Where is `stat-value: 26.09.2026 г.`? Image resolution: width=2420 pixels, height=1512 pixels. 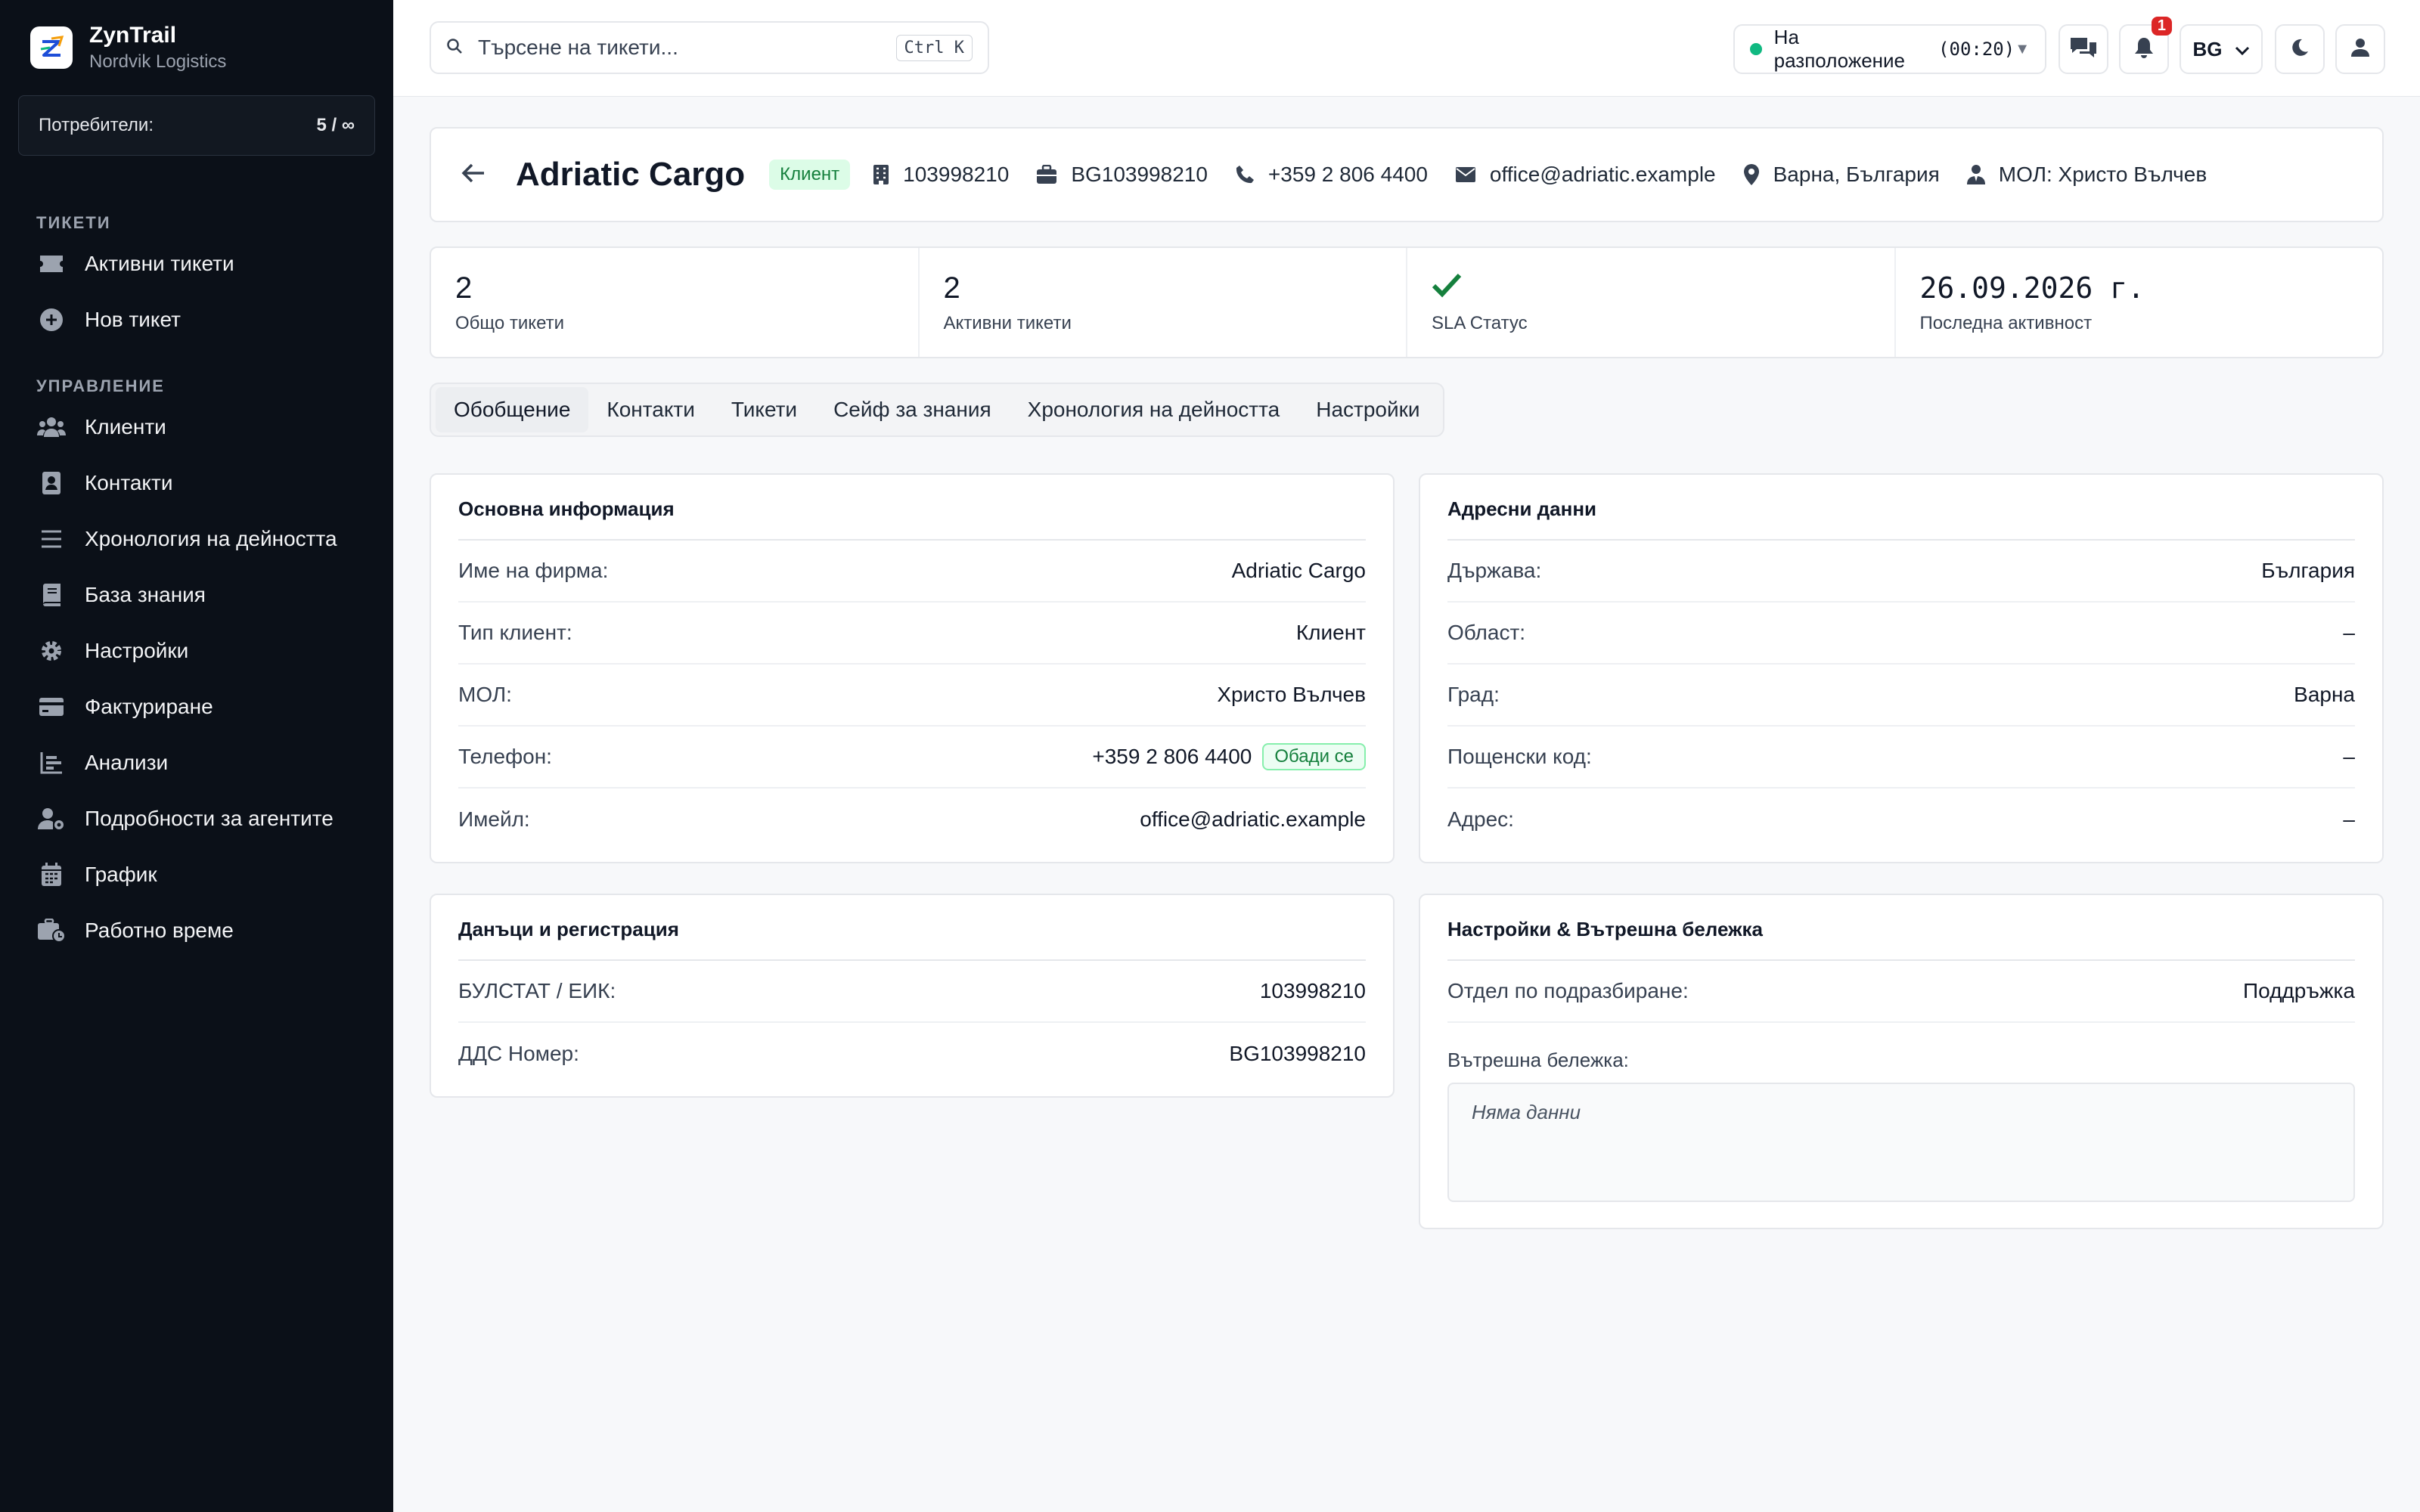
stat-value: 26.09.2026 г. is located at coordinates (2032, 288).